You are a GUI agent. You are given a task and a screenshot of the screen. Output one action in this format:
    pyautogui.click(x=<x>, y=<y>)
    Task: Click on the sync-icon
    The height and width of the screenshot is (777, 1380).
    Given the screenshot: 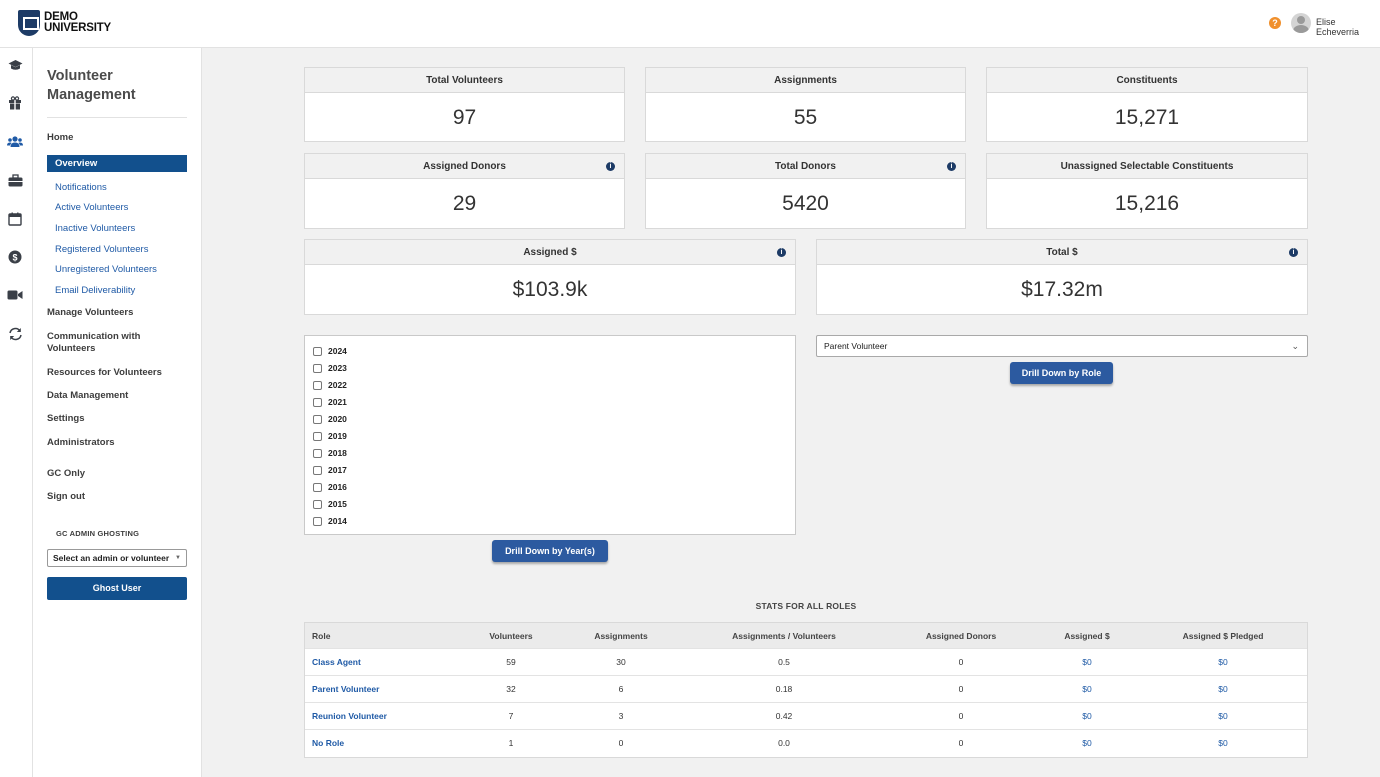 What is the action you would take?
    pyautogui.click(x=15, y=334)
    